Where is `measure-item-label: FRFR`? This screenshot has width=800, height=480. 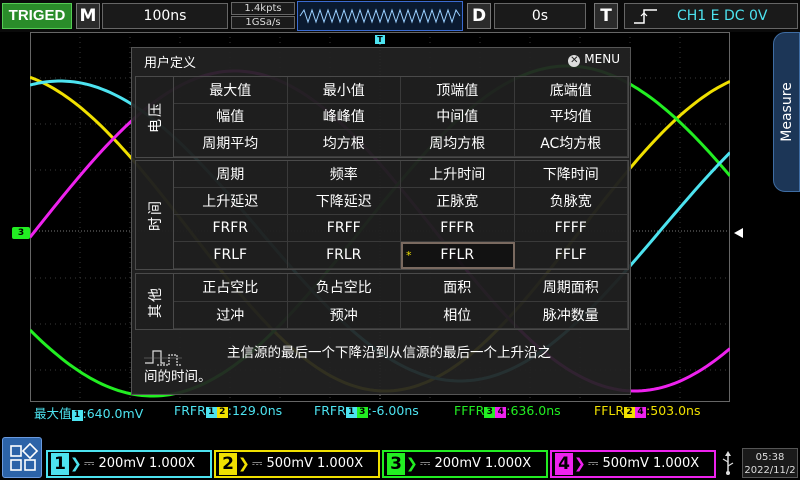 measure-item-label: FRFR is located at coordinates (230, 228).